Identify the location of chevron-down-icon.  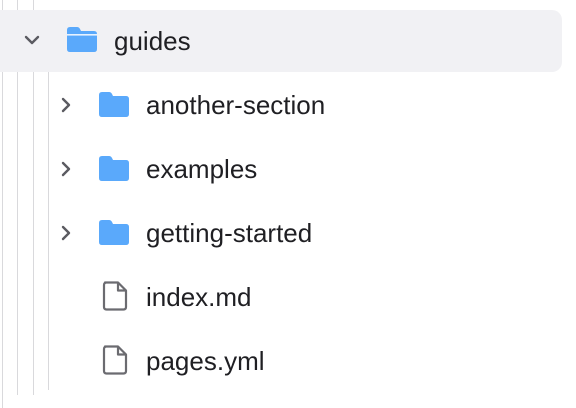
(32, 40).